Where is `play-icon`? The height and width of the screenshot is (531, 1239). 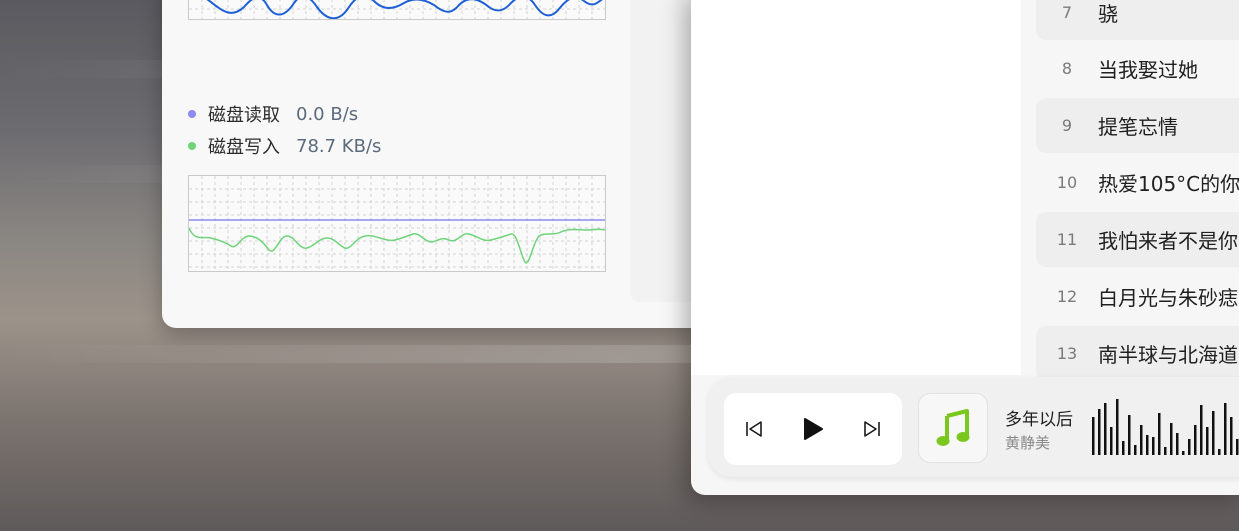 play-icon is located at coordinates (813, 429).